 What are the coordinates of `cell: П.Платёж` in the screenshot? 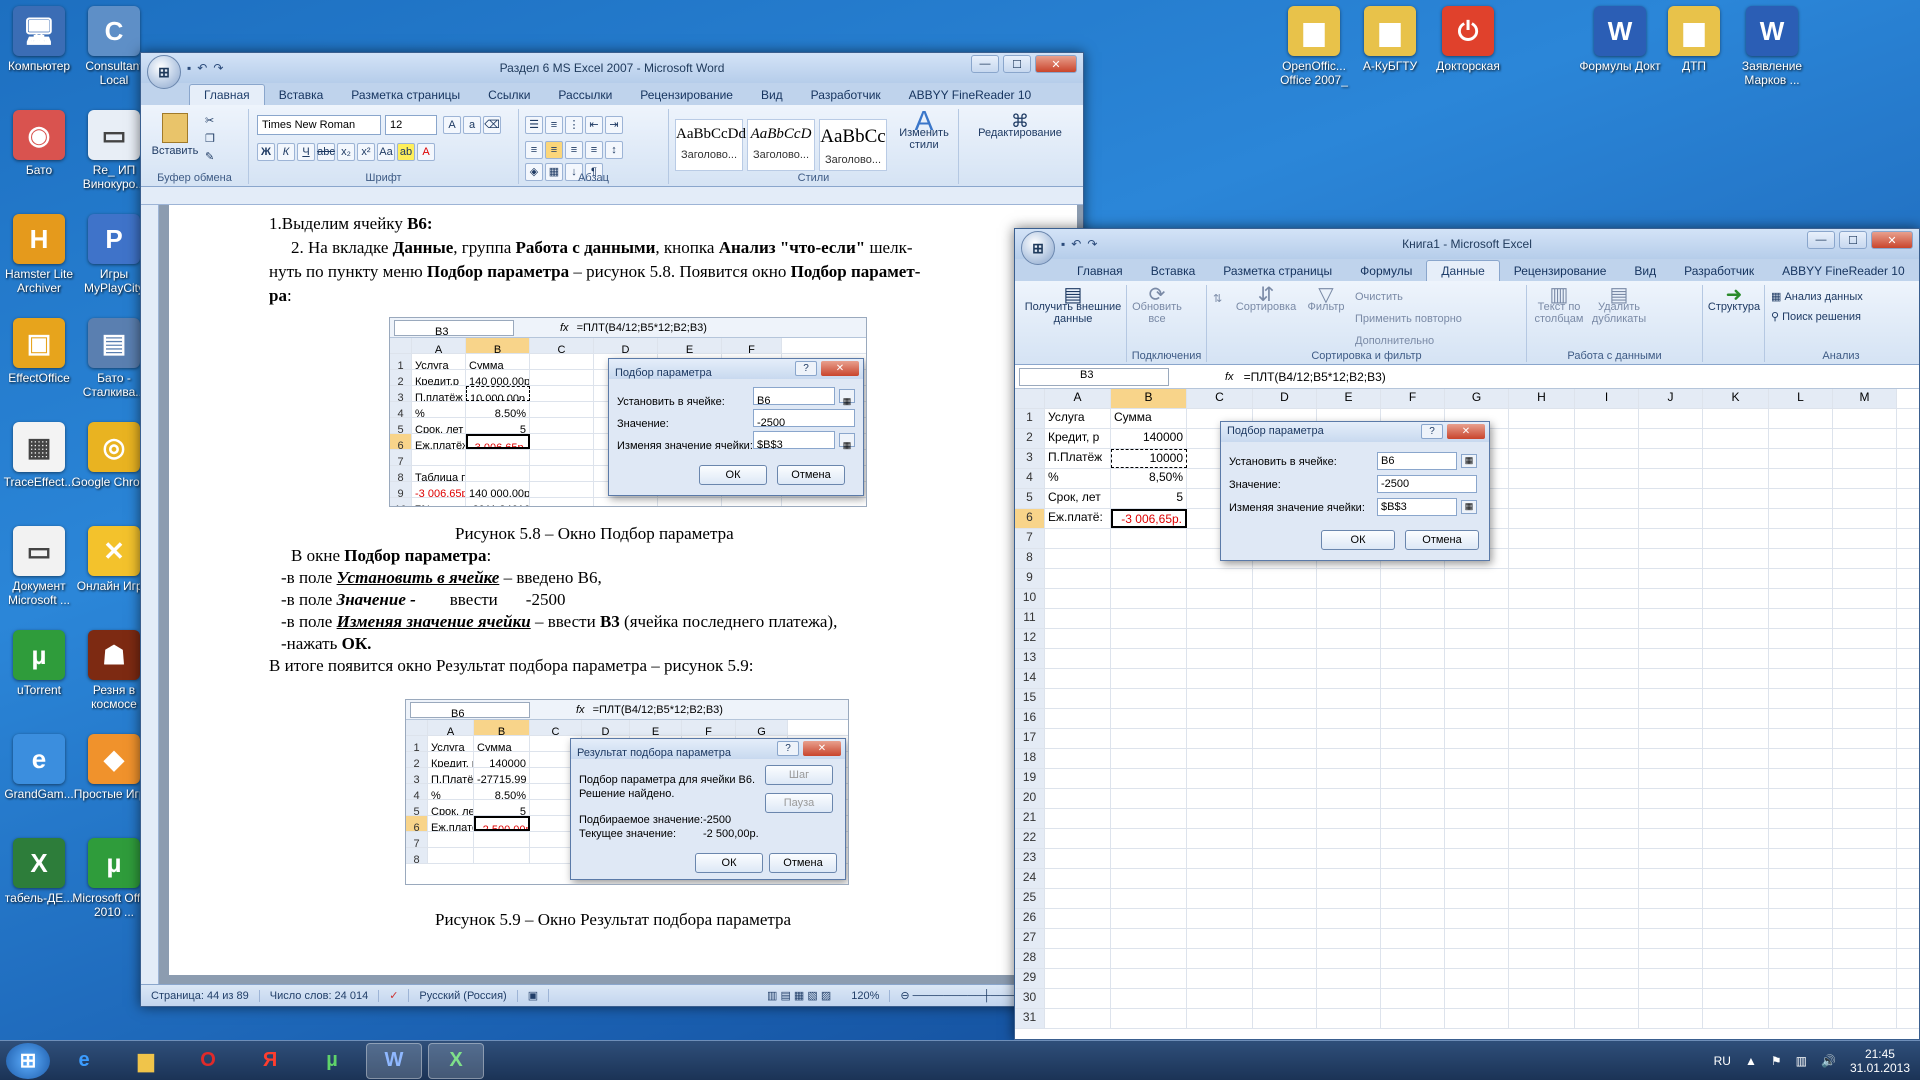 It's located at (1078, 458).